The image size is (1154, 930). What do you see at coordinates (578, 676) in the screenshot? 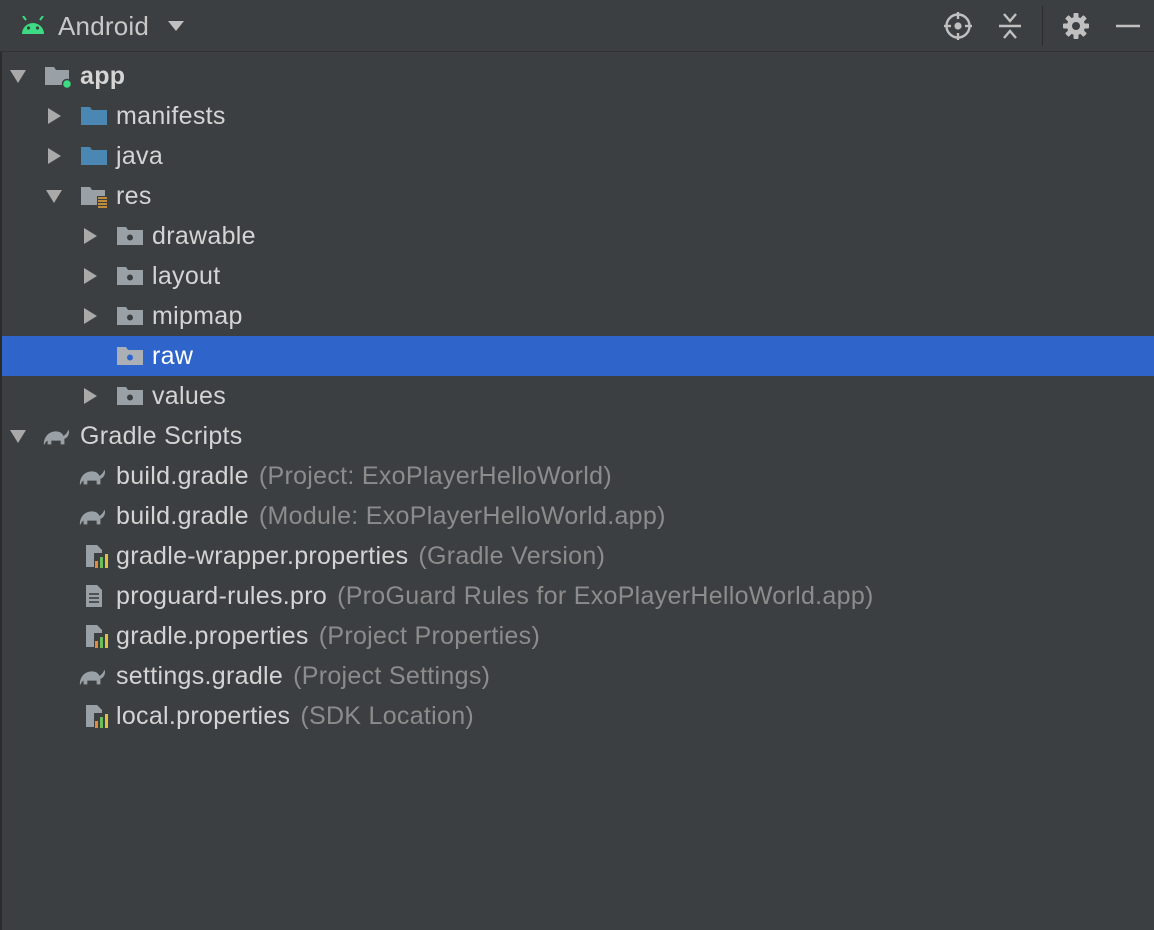
I see `tree-item-file: settings.gradle (Project Settings)` at bounding box center [578, 676].